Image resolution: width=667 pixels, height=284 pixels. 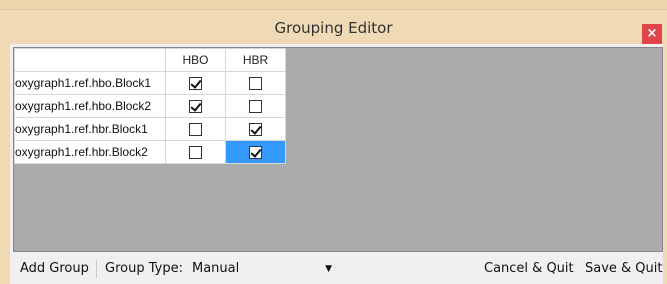 What do you see at coordinates (652, 34) in the screenshot?
I see `close-icon: ×` at bounding box center [652, 34].